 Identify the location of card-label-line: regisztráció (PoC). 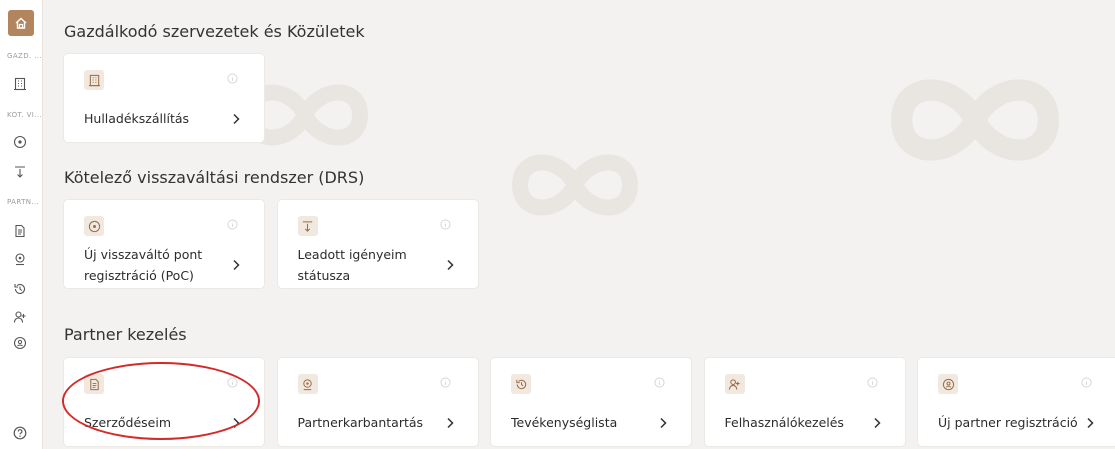
(139, 275).